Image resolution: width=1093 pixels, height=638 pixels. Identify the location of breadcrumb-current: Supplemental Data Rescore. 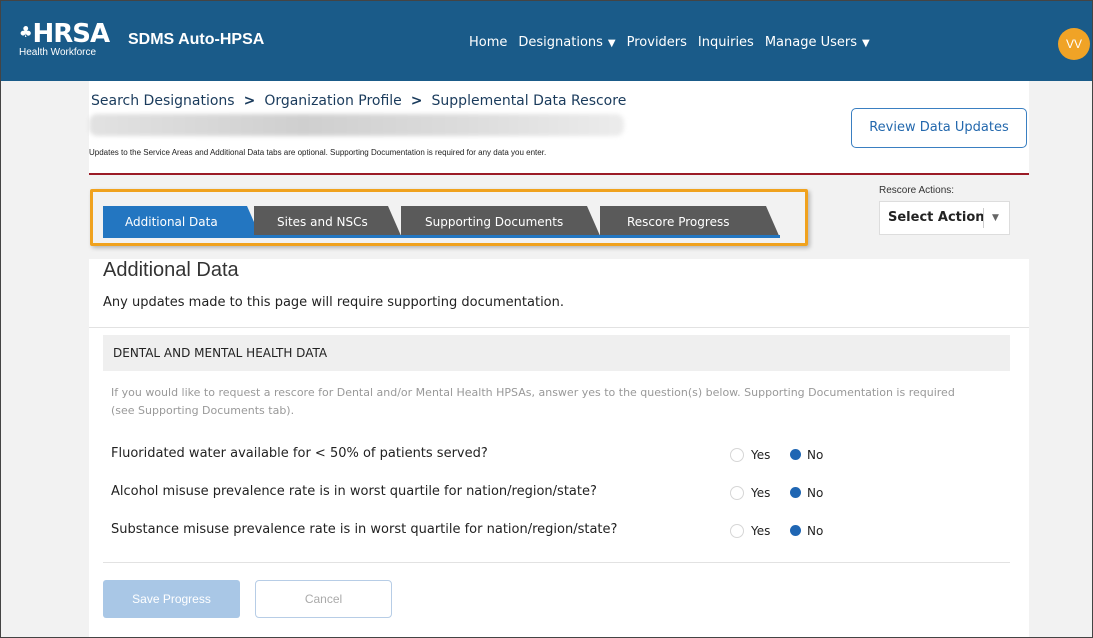
(529, 101).